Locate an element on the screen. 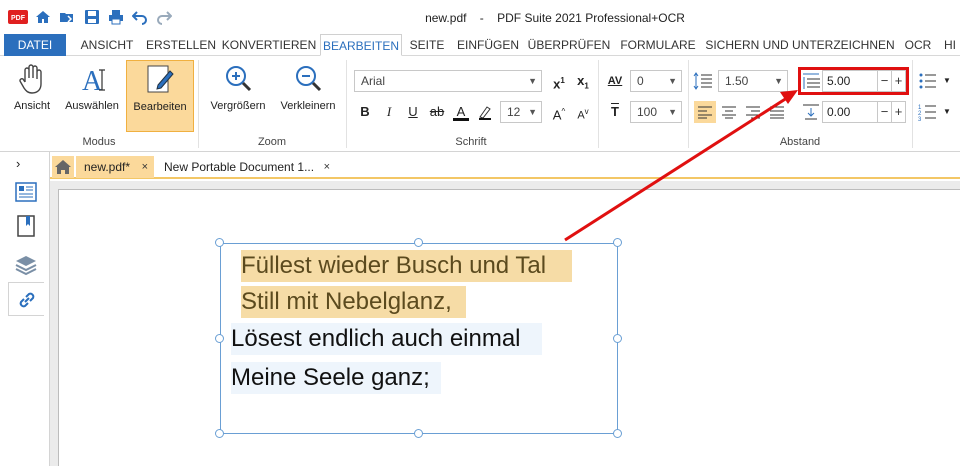 This screenshot has height=466, width=960. font-color-button: A is located at coordinates (461, 112).